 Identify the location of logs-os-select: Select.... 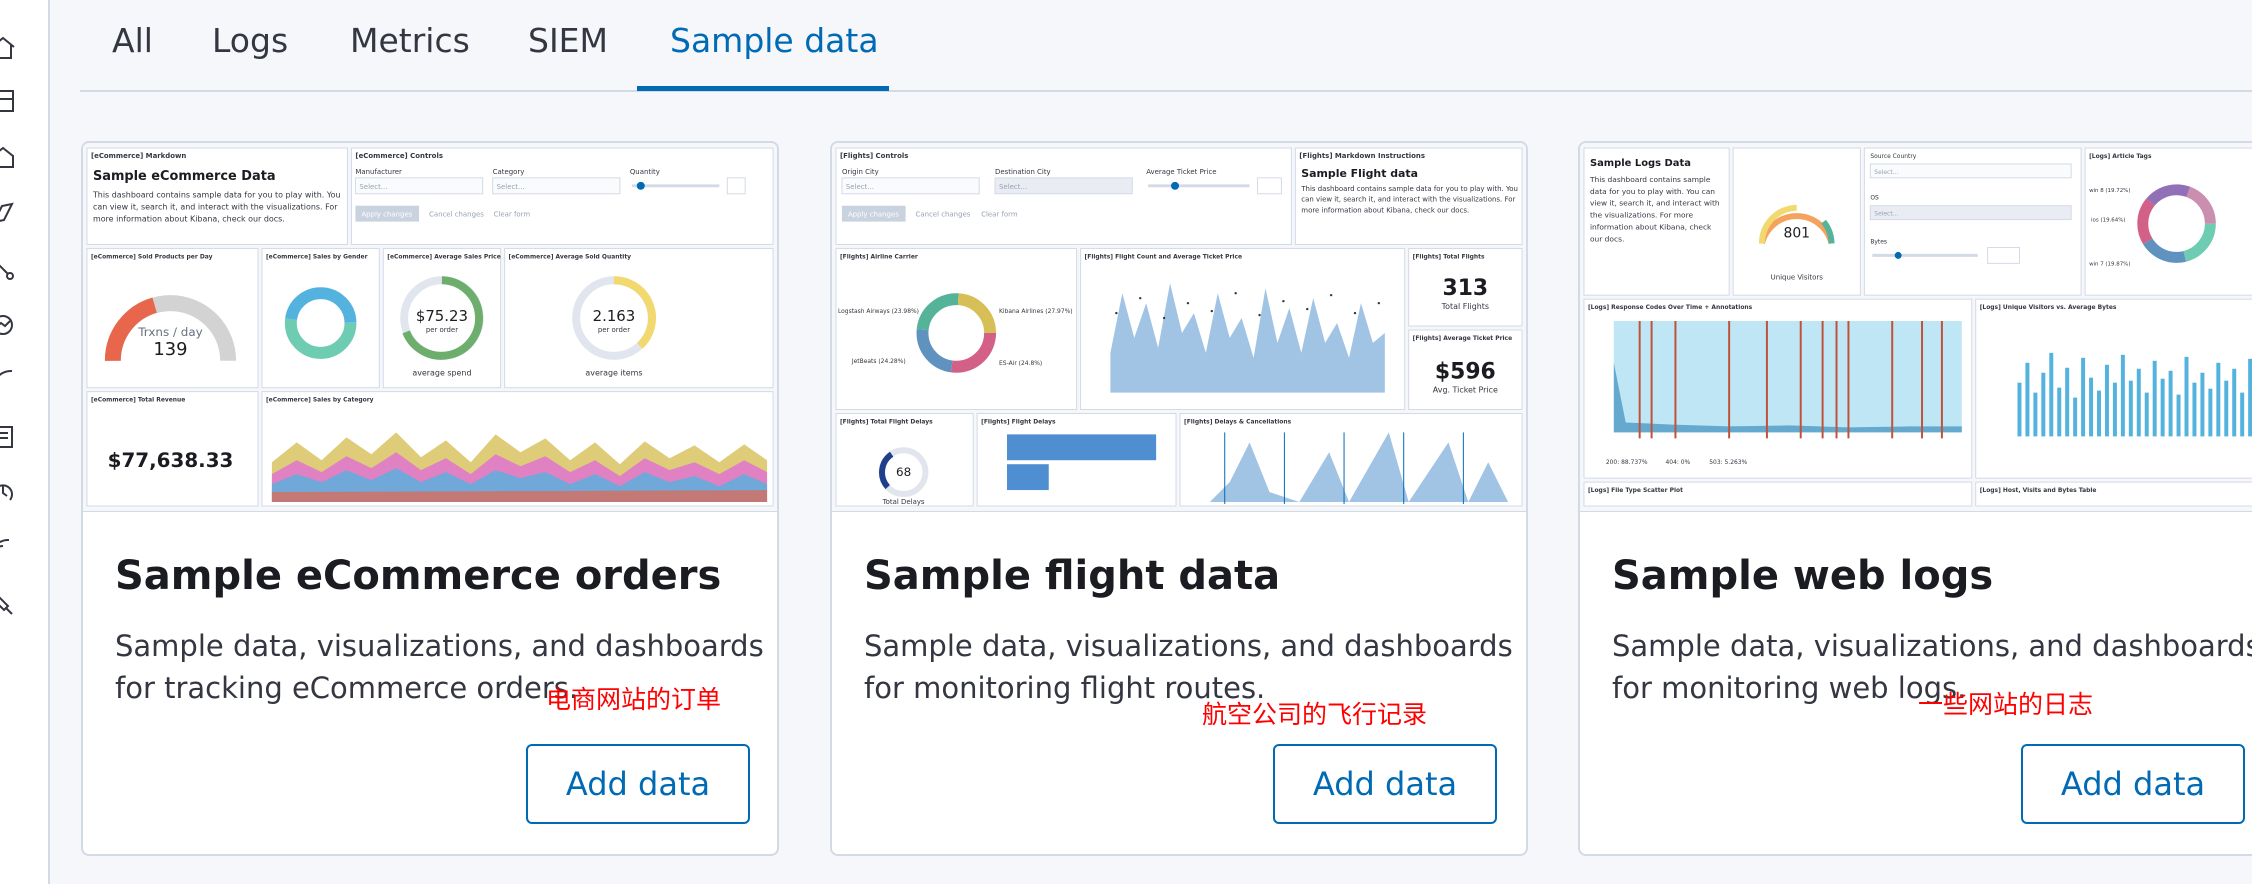
(1886, 214).